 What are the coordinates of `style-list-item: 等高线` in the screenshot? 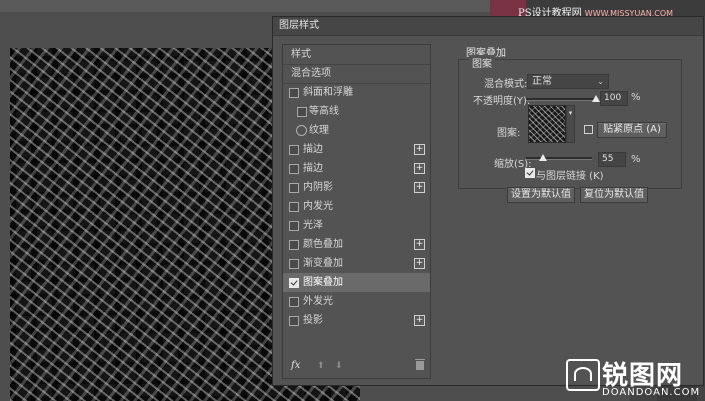 It's located at (356, 111).